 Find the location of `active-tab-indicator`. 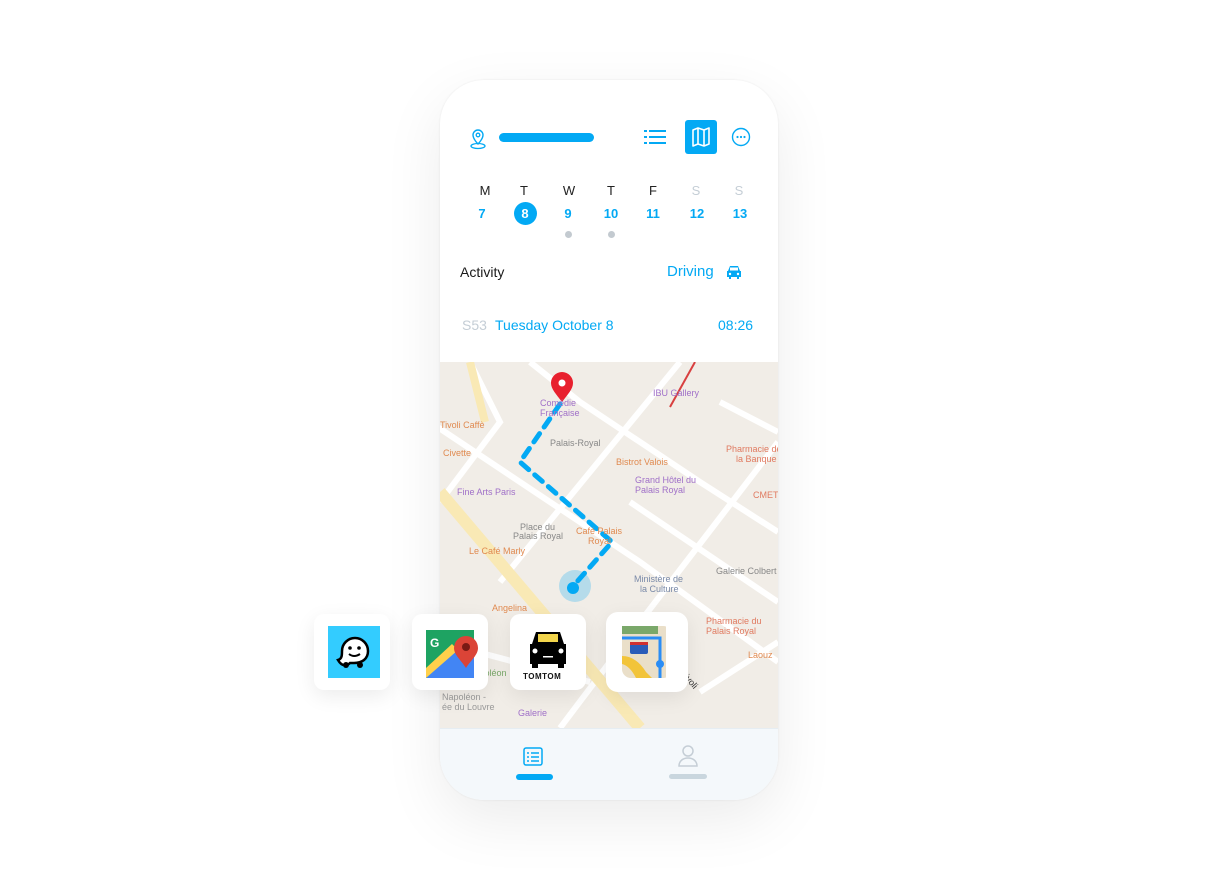

active-tab-indicator is located at coordinates (534, 777).